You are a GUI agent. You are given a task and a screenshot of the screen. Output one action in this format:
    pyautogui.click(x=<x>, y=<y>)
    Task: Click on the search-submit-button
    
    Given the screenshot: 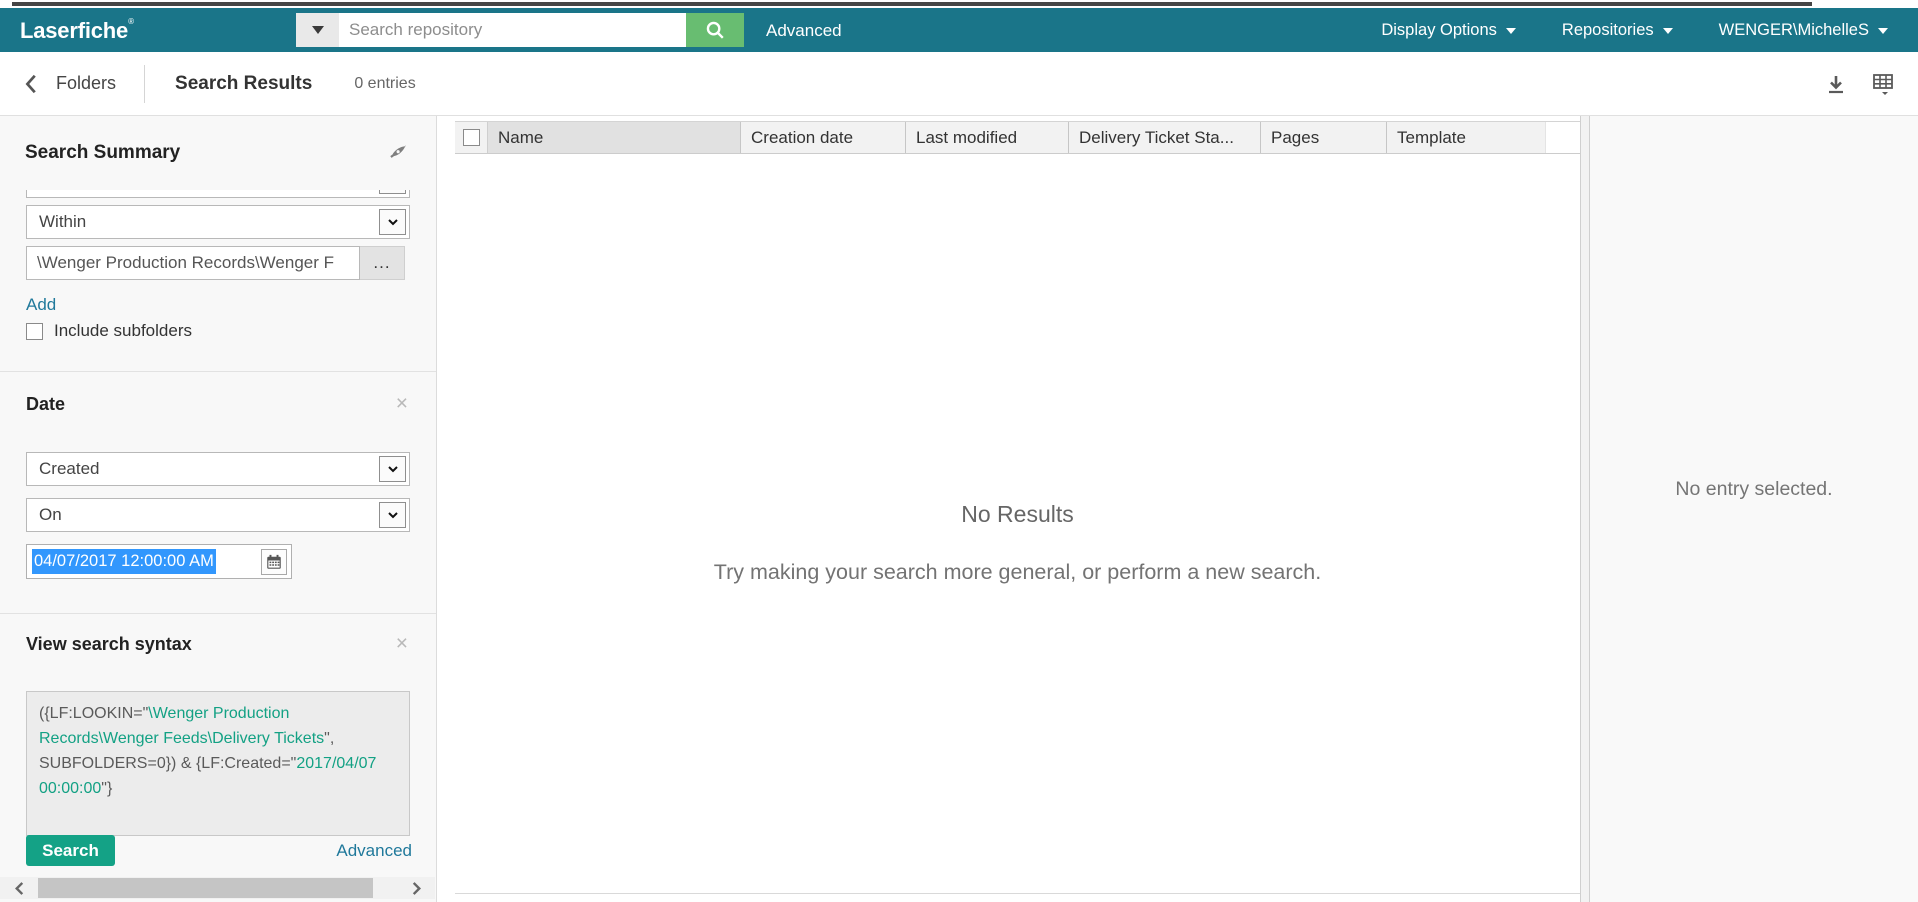 What is the action you would take?
    pyautogui.click(x=715, y=30)
    